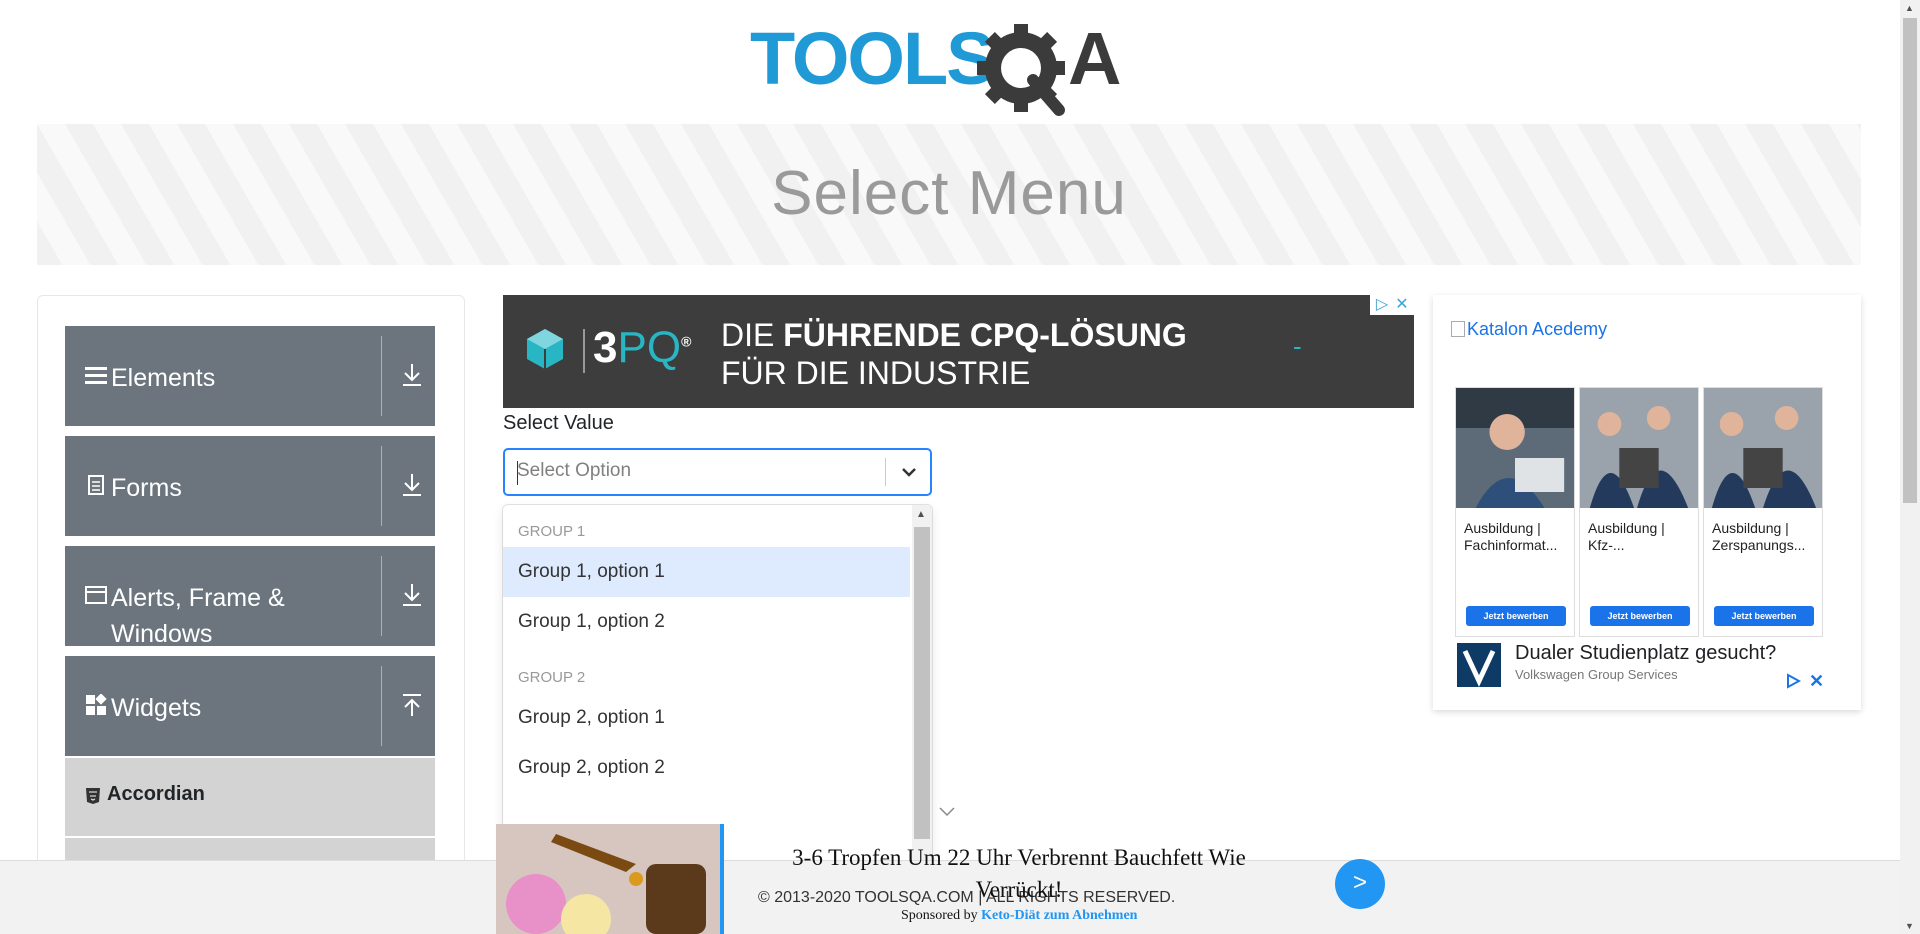 This screenshot has width=1920, height=934. I want to click on select-option: Group 2, option 1, so click(706, 718).